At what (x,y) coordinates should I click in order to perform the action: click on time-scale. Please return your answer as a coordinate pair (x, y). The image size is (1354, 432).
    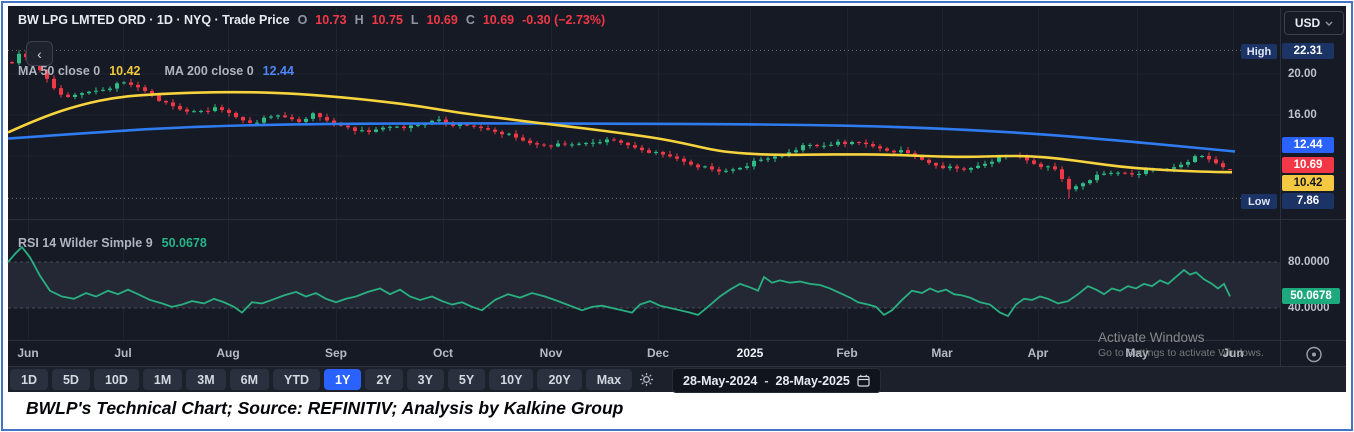
    Looking at the image, I should click on (644, 353).